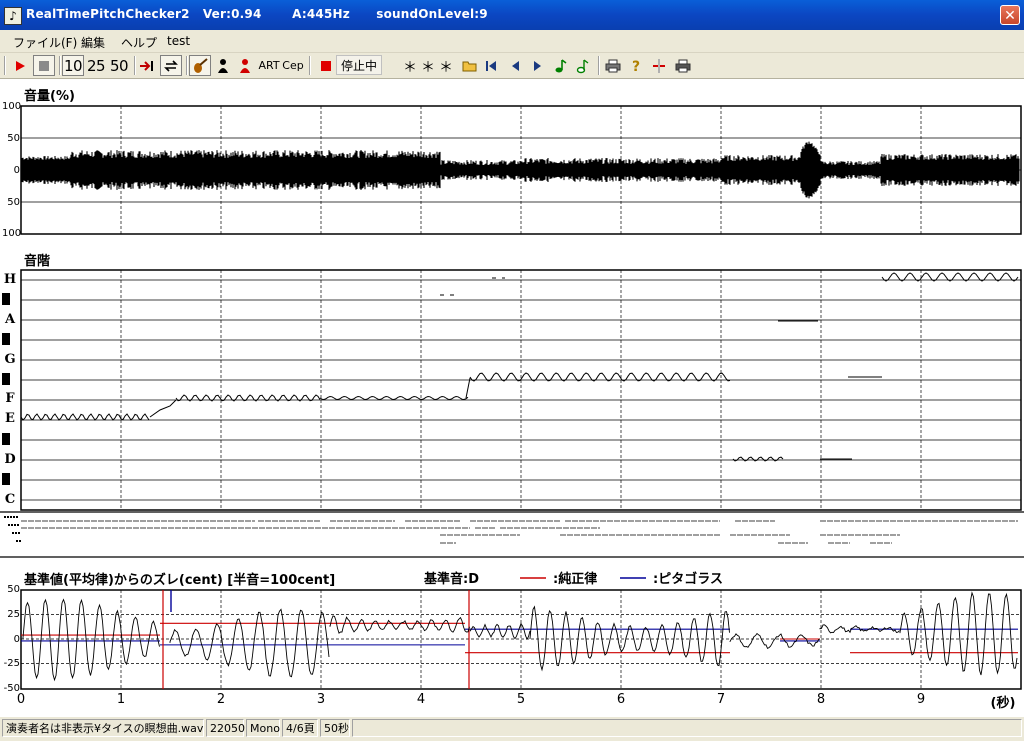 The image size is (1024, 741). I want to click on status-duration: 50秒, so click(335, 728).